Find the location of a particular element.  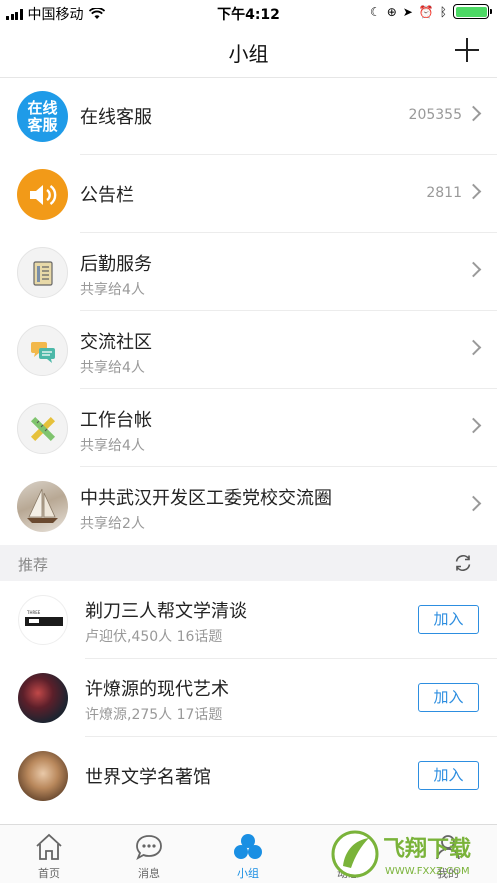

chat-bubbles-icon is located at coordinates (42, 350).